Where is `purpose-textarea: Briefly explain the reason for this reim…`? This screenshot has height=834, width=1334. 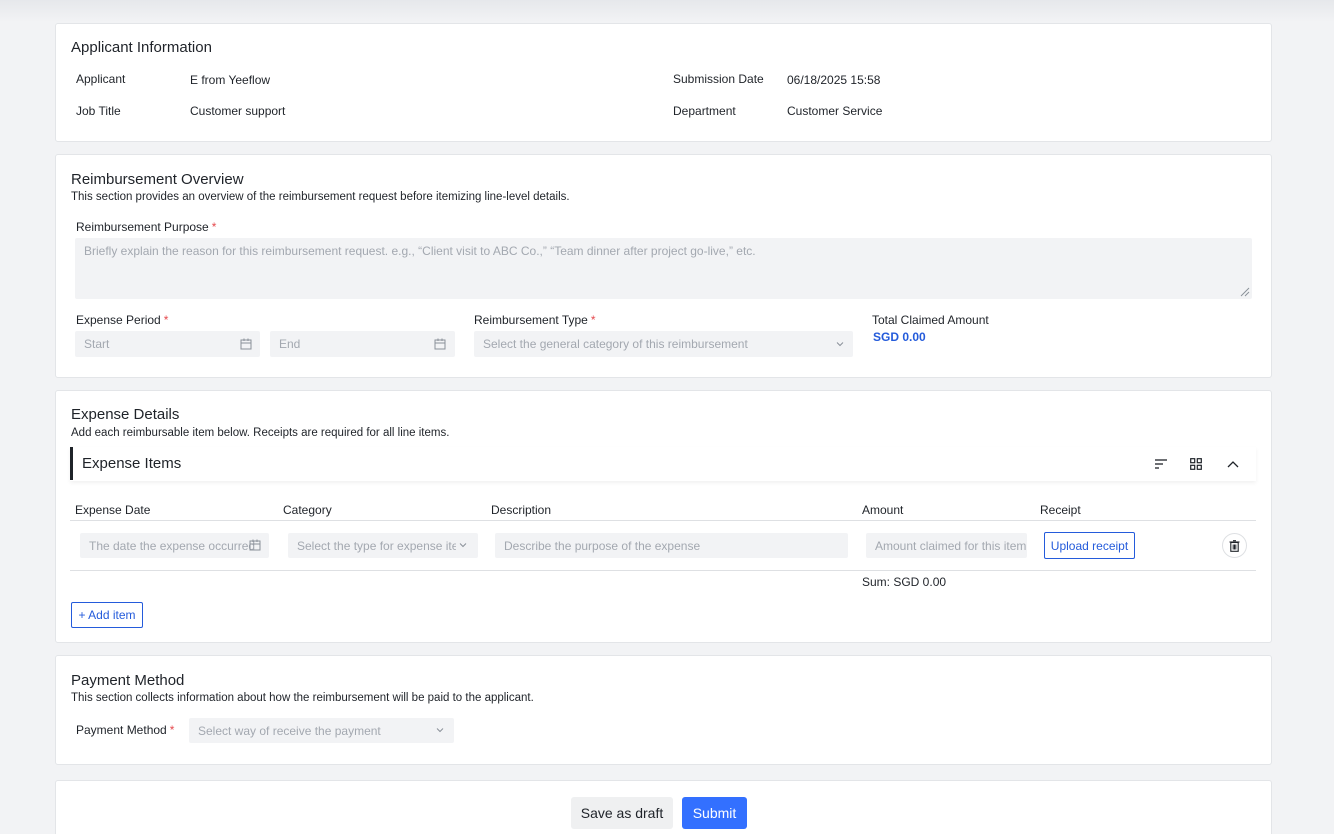
purpose-textarea: Briefly explain the reason for this reim… is located at coordinates (663, 268).